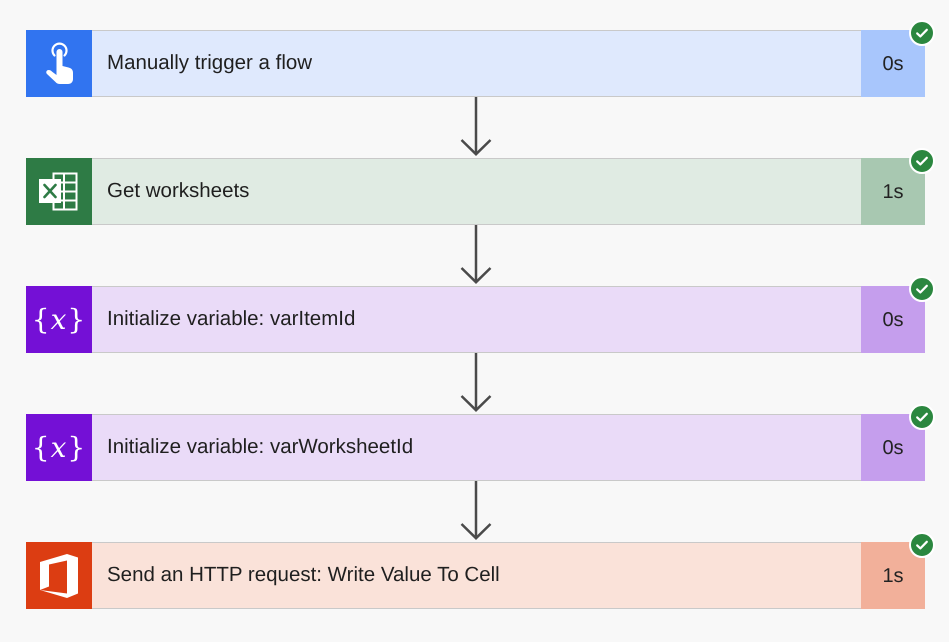 This screenshot has height=642, width=949. What do you see at coordinates (260, 447) in the screenshot?
I see `step-title: Initialize variable: varWorksheetId` at bounding box center [260, 447].